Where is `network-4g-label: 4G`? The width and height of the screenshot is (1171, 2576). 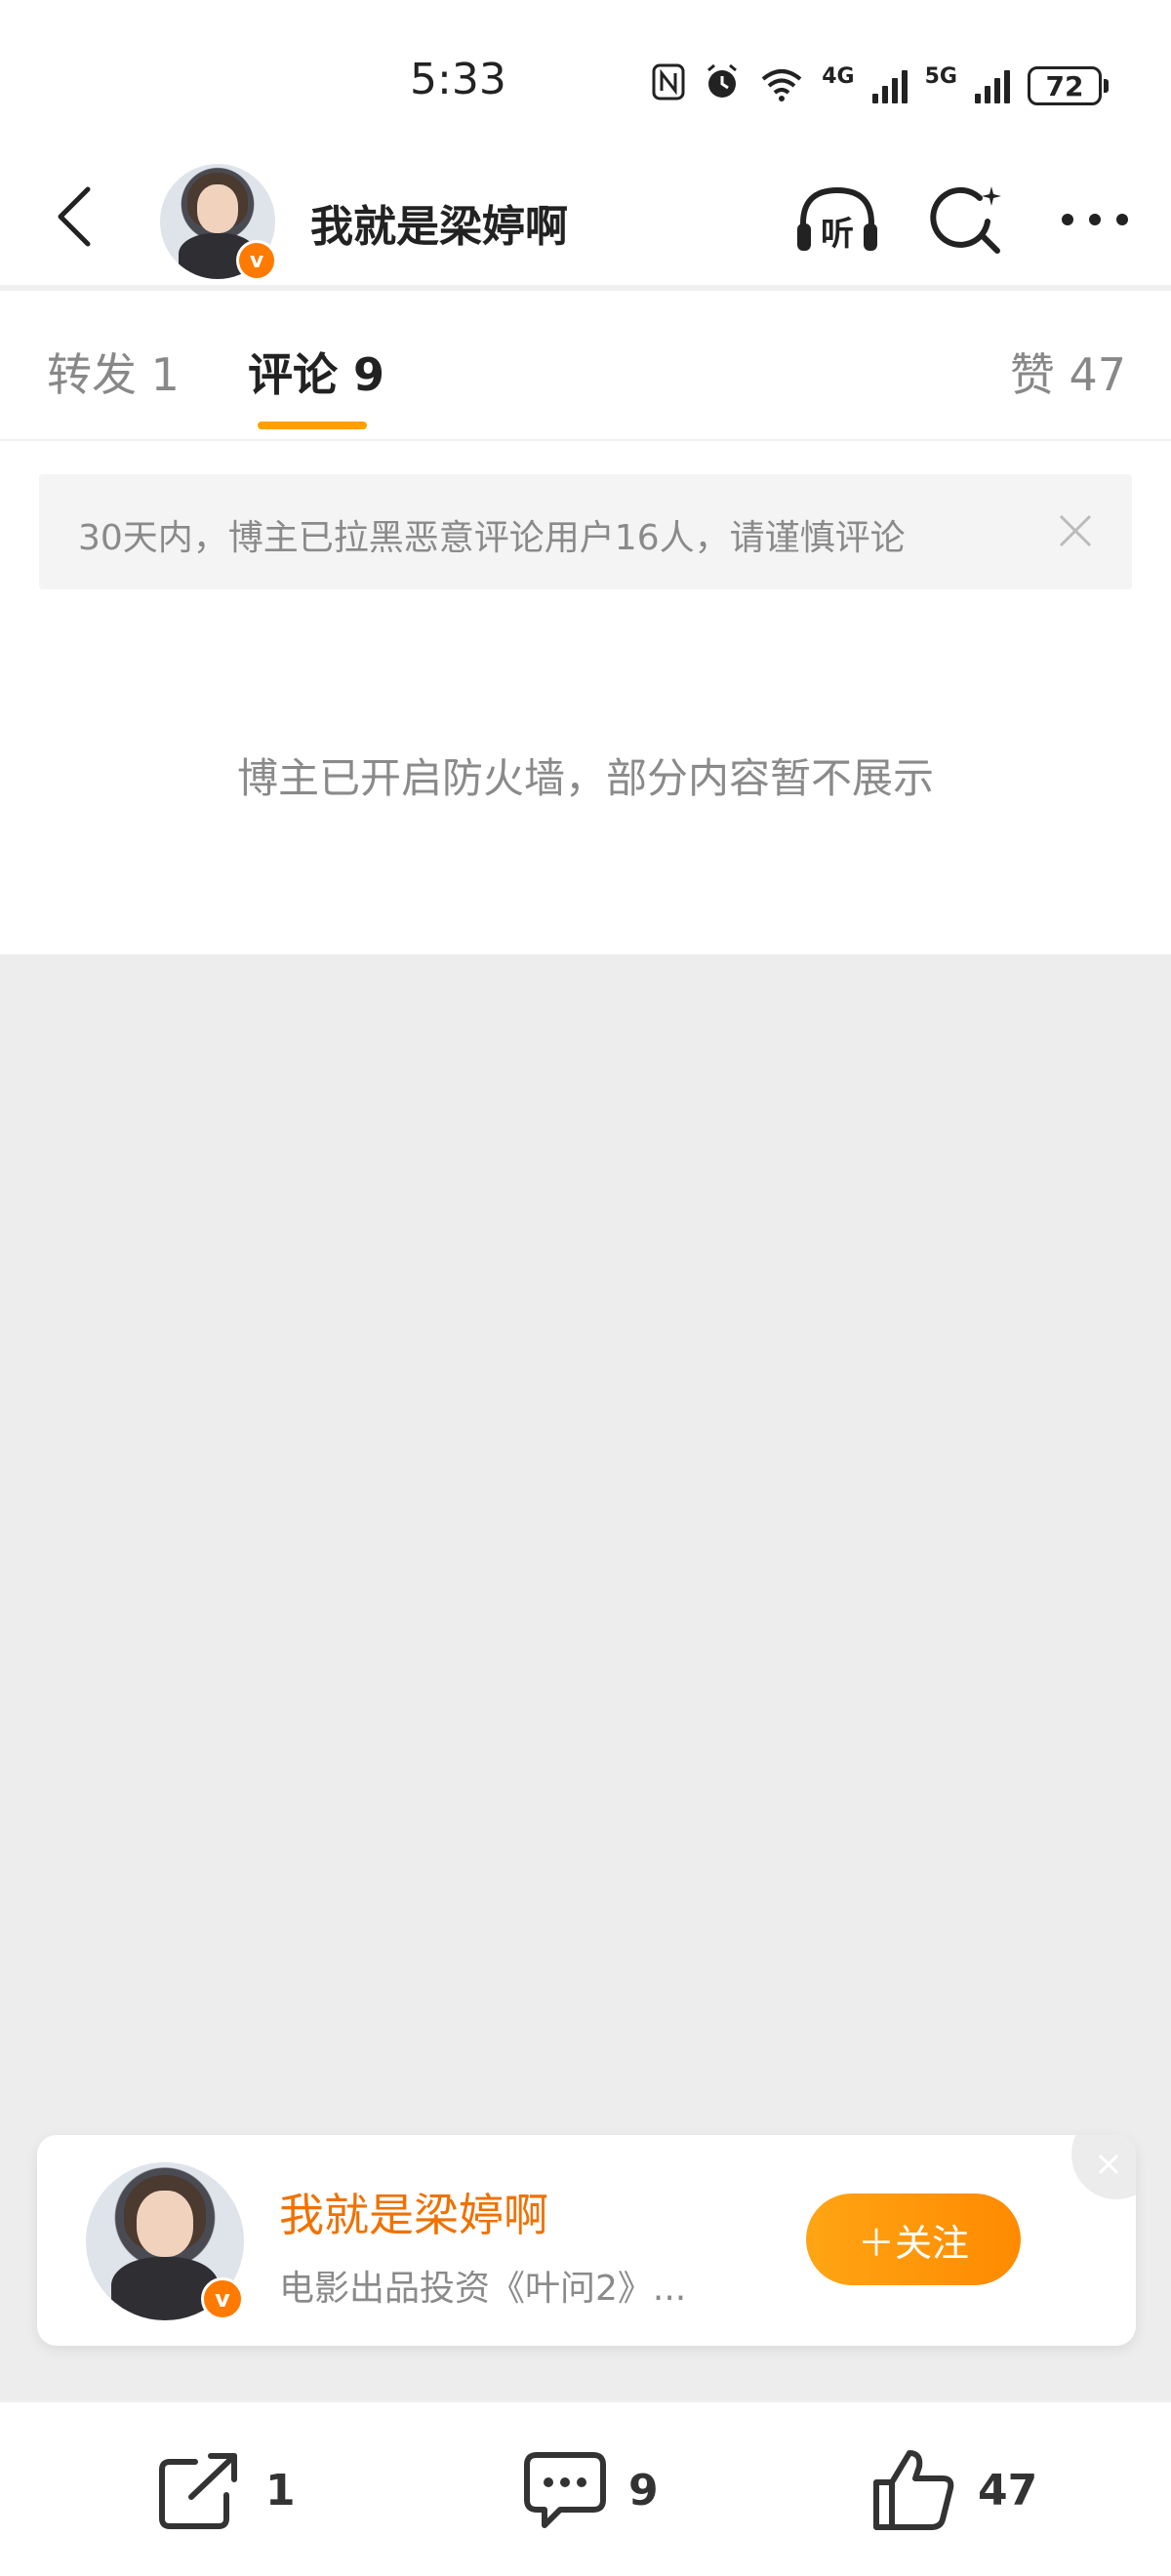
network-4g-label: 4G is located at coordinates (838, 76).